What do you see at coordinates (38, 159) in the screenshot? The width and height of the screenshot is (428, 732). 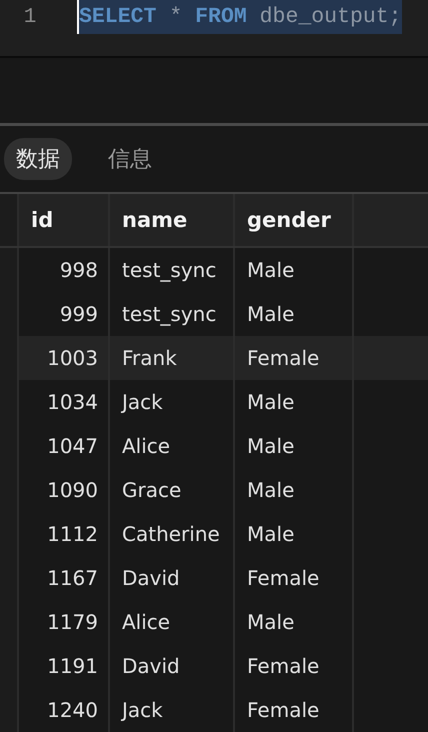 I see `tab: 数据` at bounding box center [38, 159].